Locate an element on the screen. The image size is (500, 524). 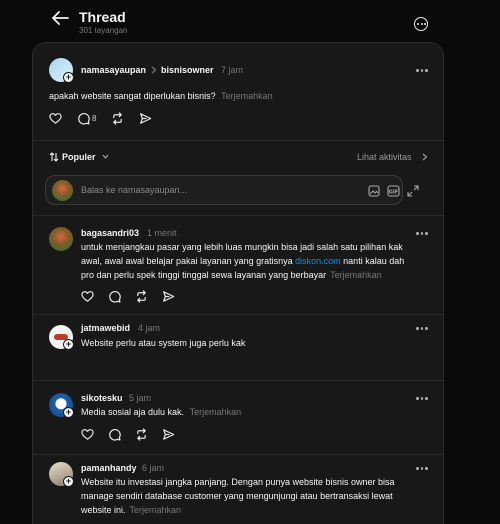
reply-text: Website perlu atau system juga perlu kak is located at coordinates (163, 343).